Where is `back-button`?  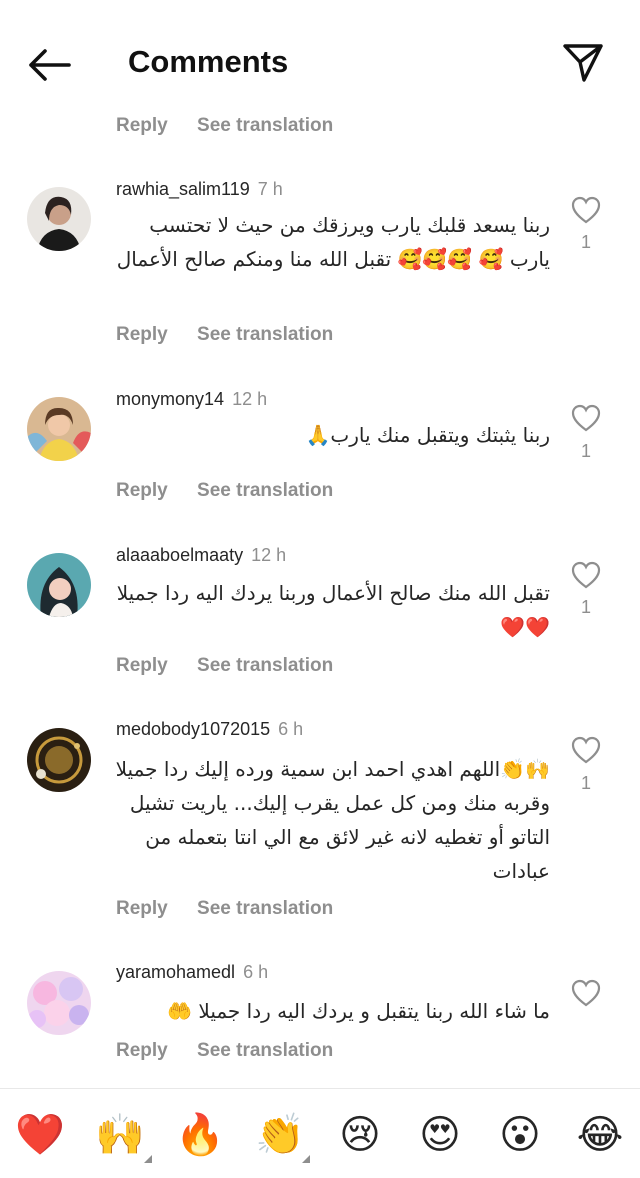
back-button is located at coordinates (49, 65).